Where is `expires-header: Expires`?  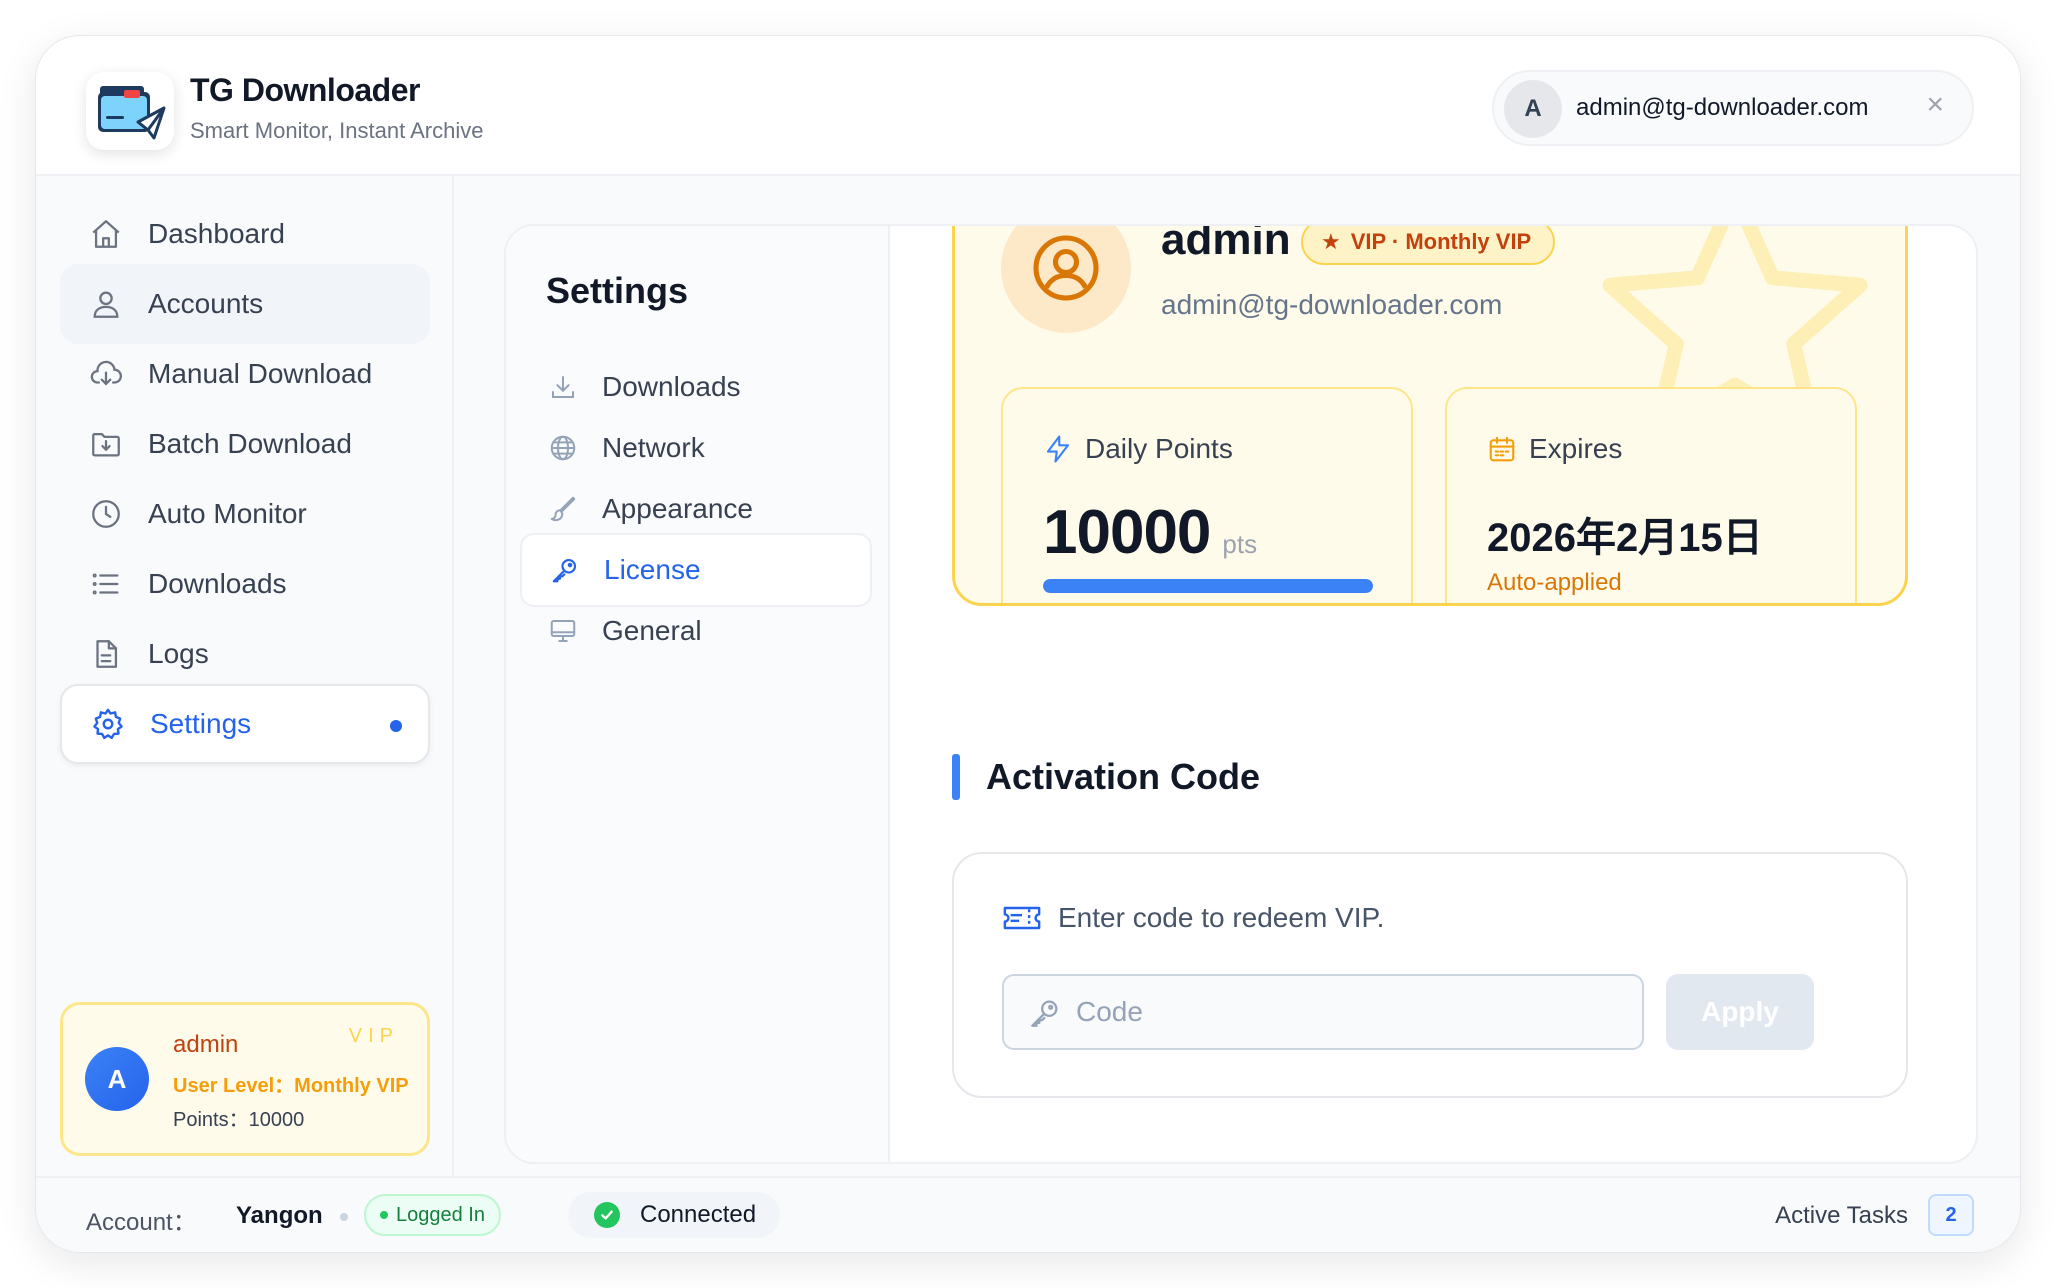
expires-header: Expires is located at coordinates (1554, 449).